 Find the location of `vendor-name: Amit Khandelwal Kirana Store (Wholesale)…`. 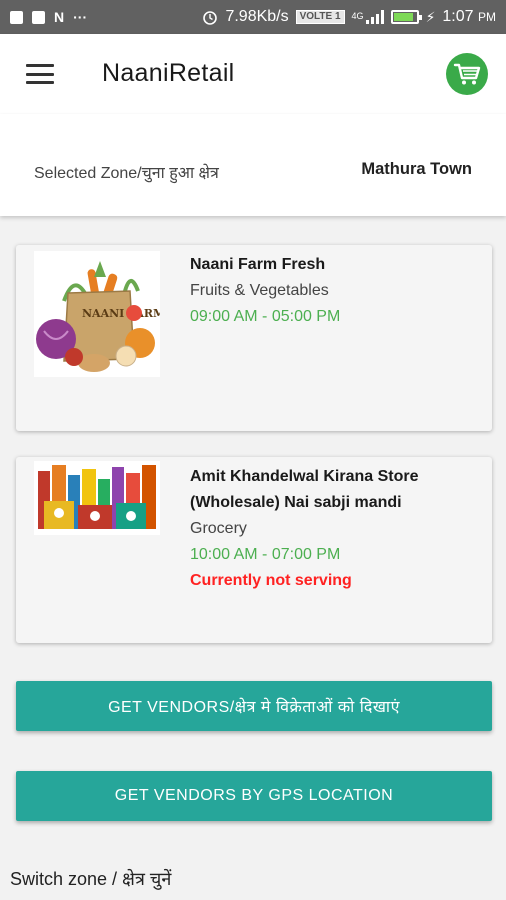

vendor-name: Amit Khandelwal Kirana Store (Wholesale)… is located at coordinates (304, 489).